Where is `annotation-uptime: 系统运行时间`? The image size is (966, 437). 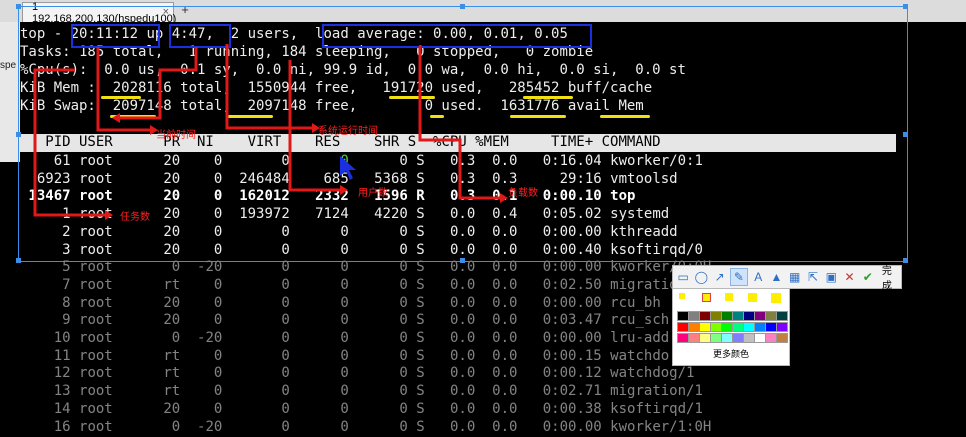
annotation-uptime: 系统运行时间 is located at coordinates (348, 131).